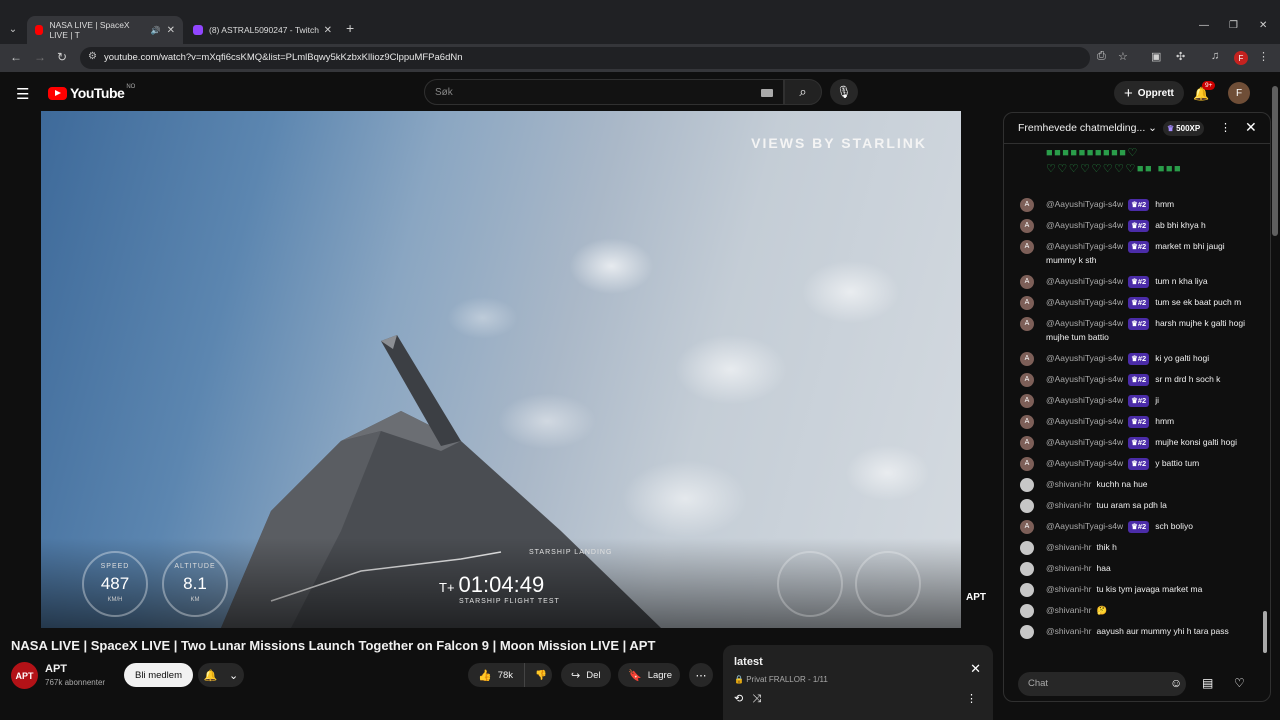 This screenshot has height=720, width=1280. What do you see at coordinates (24, 675) in the screenshot?
I see `channel-avatar: APT` at bounding box center [24, 675].